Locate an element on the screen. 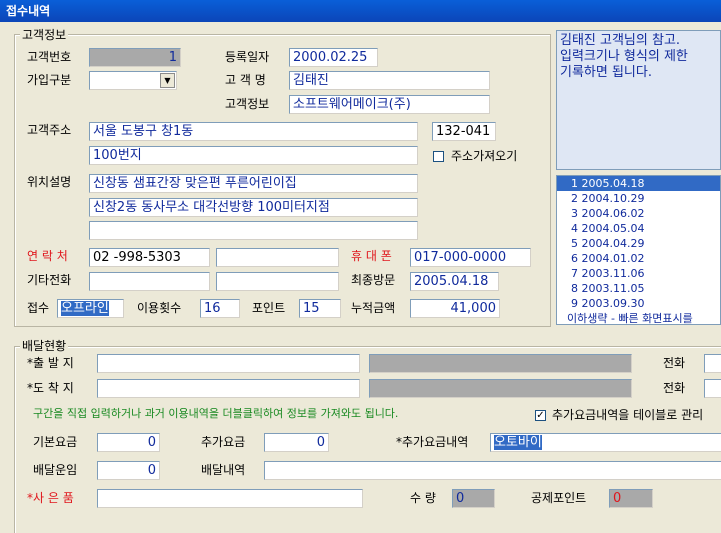 The width and height of the screenshot is (721, 533). history-item: 4 2004.05.04 is located at coordinates (638, 228).